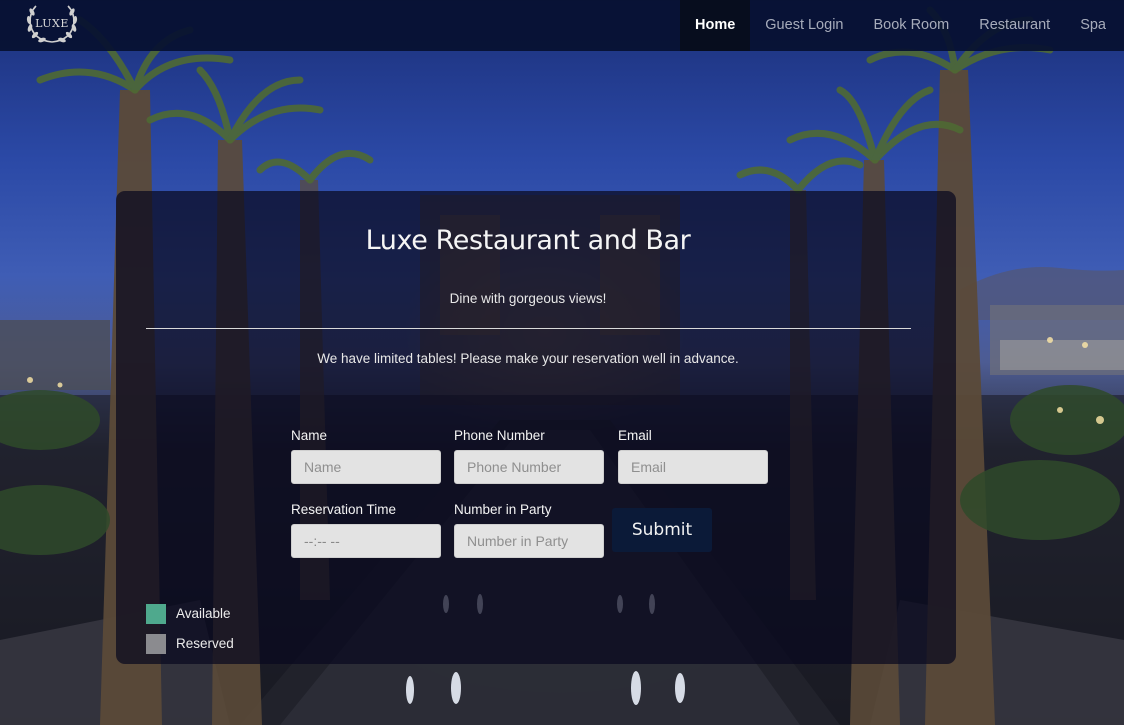  What do you see at coordinates (528, 328) in the screenshot?
I see `divider` at bounding box center [528, 328].